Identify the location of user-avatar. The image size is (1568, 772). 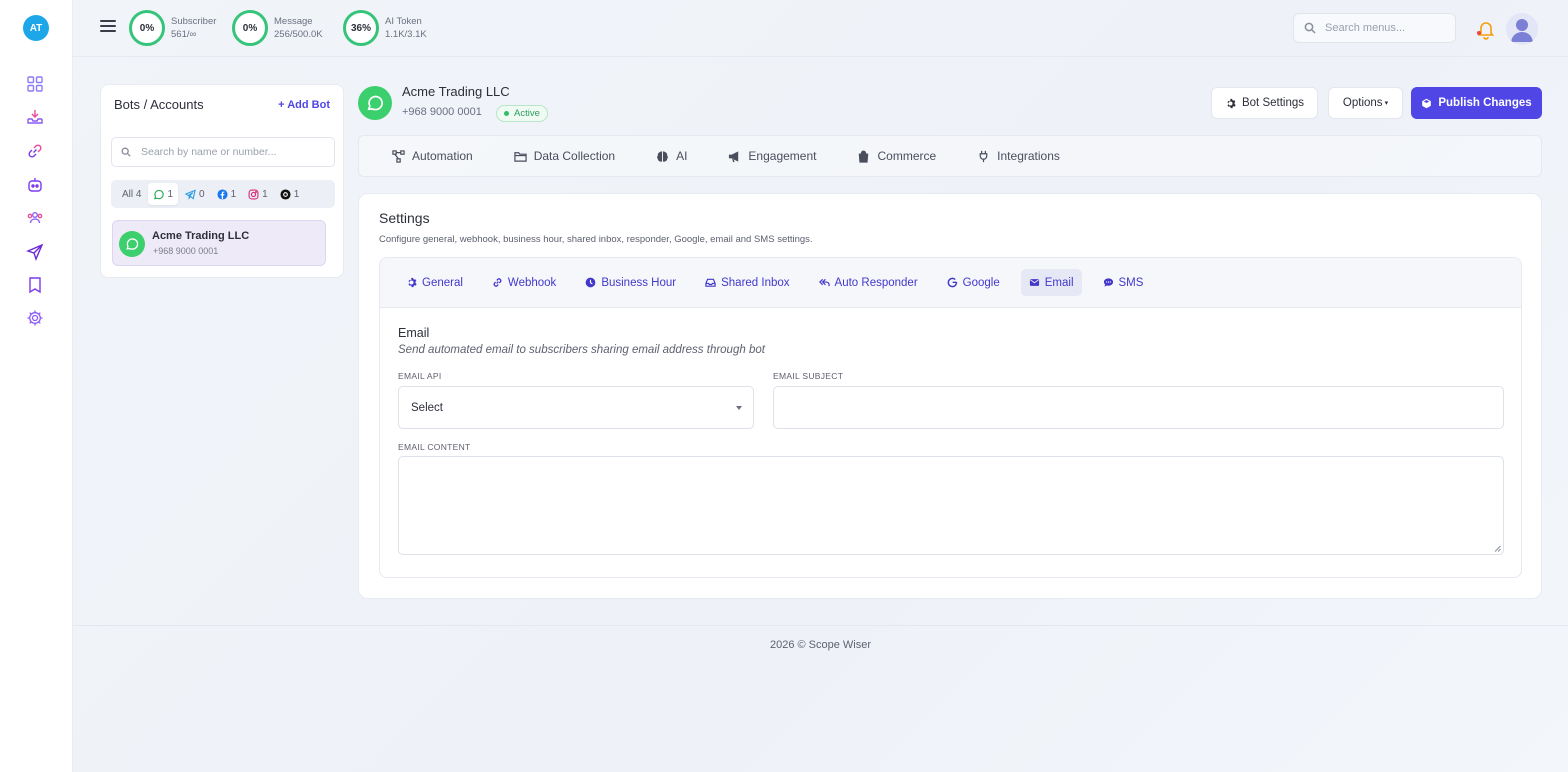
(1522, 29).